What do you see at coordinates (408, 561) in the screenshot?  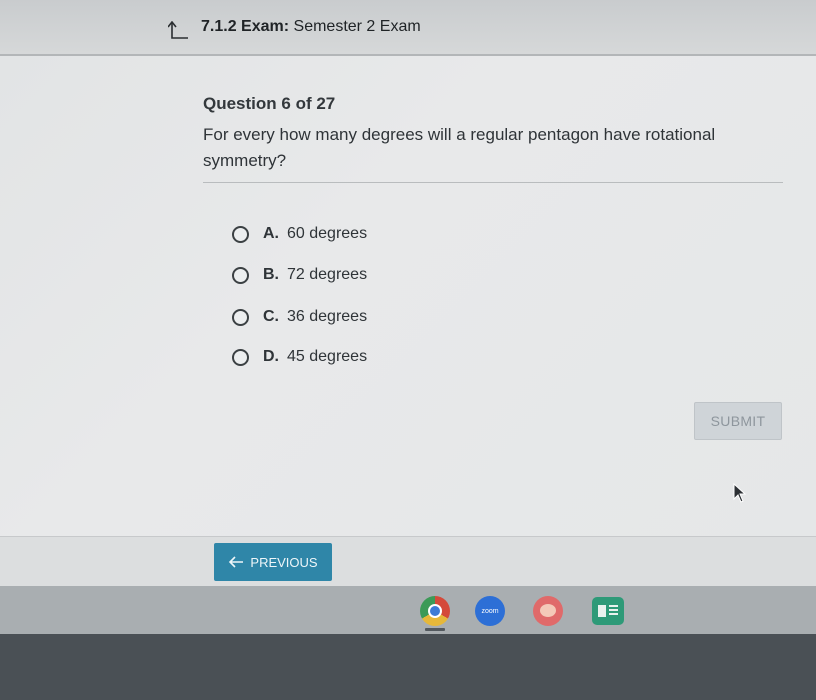 I see `navigation-bar: PREVIOUS` at bounding box center [408, 561].